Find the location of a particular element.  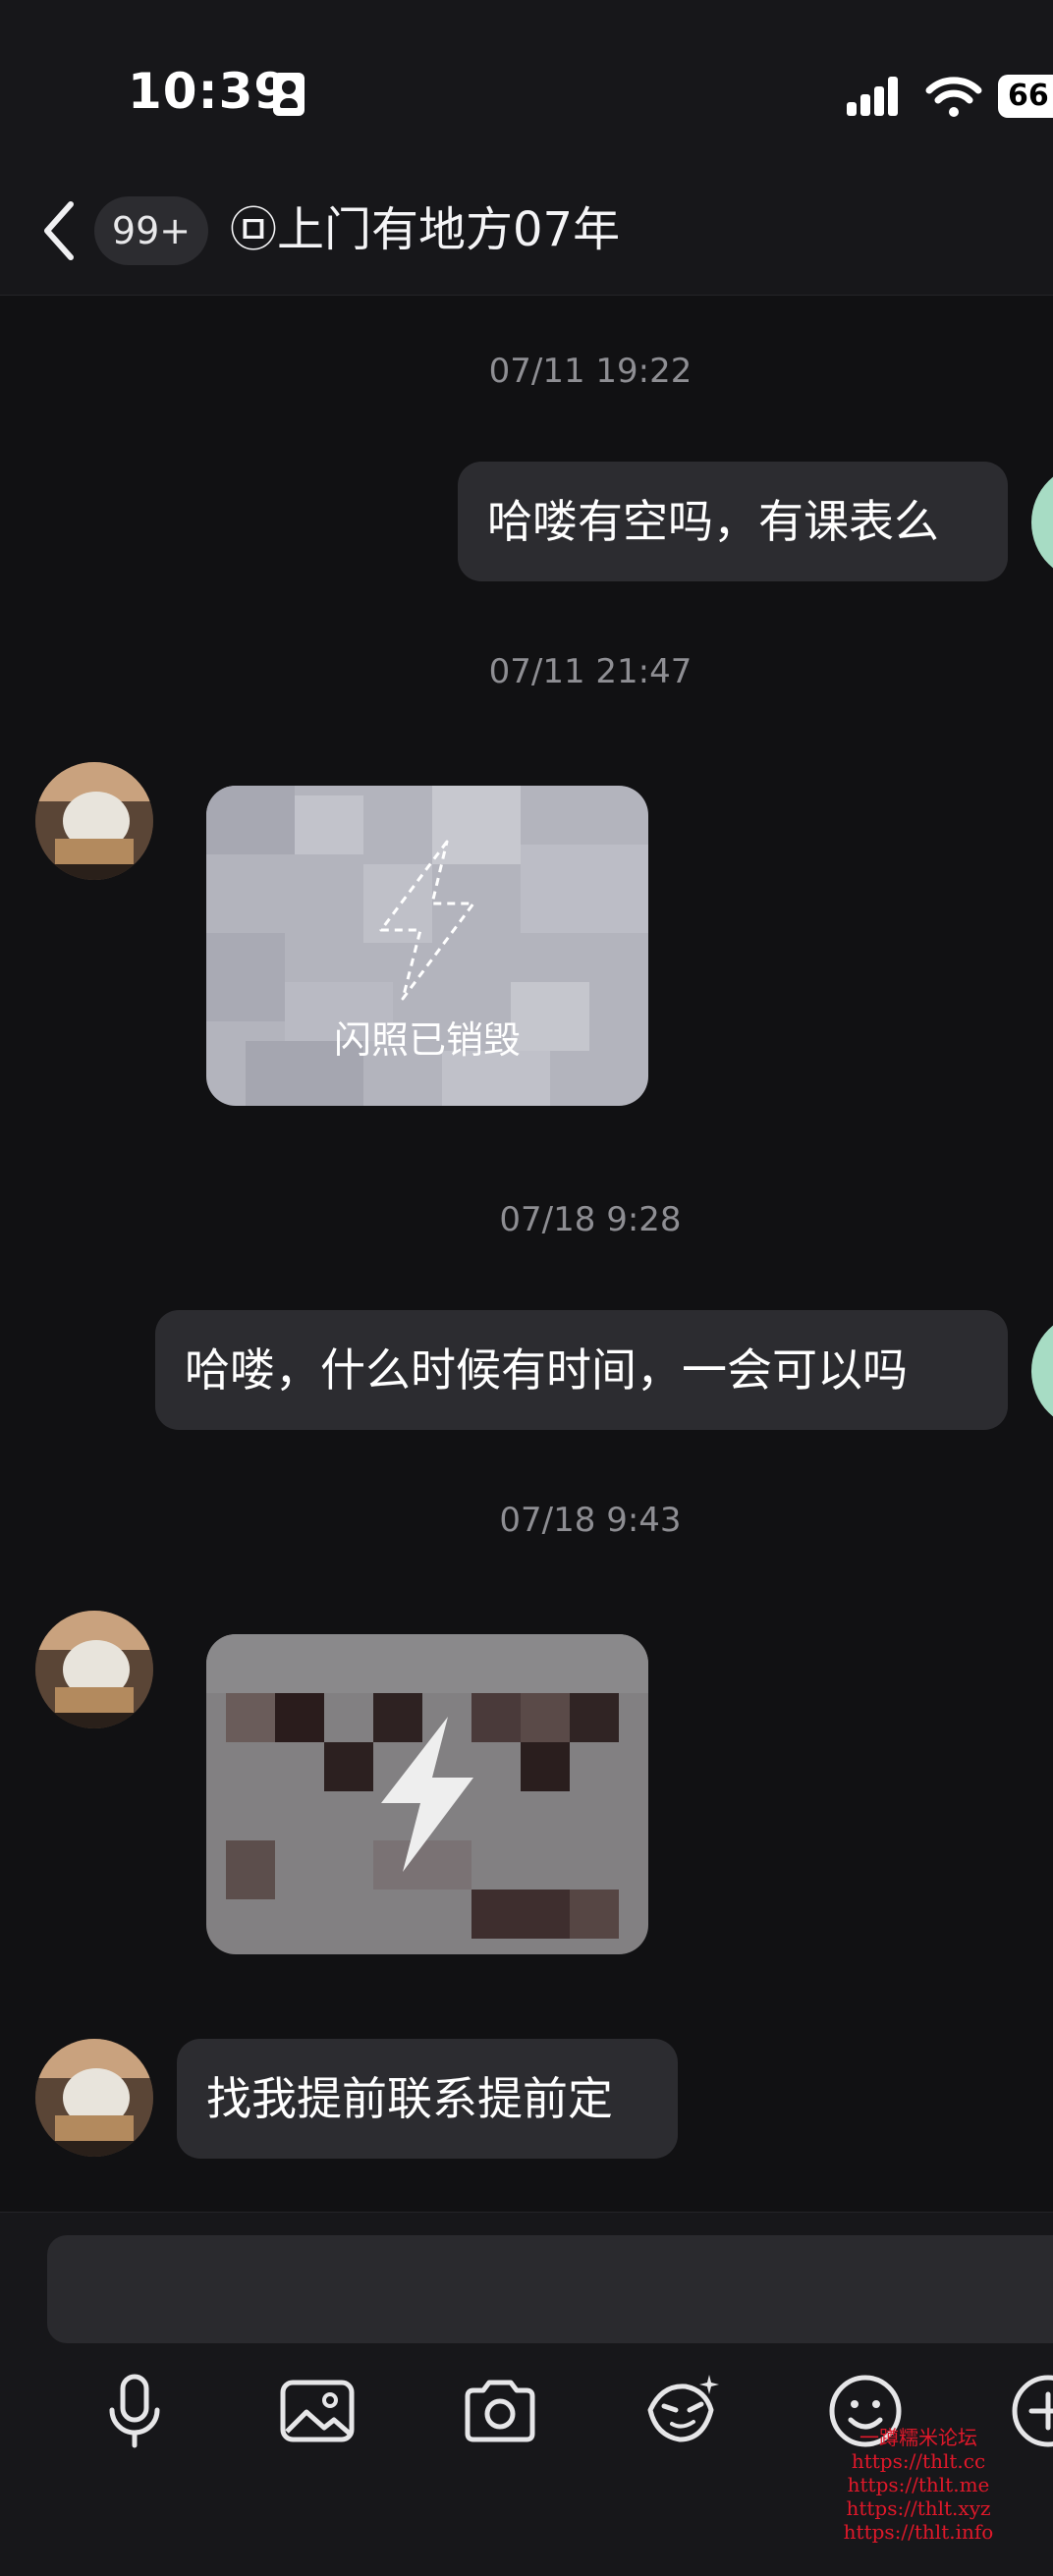

watermark-url: https://thlt.info is located at coordinates (918, 2532).